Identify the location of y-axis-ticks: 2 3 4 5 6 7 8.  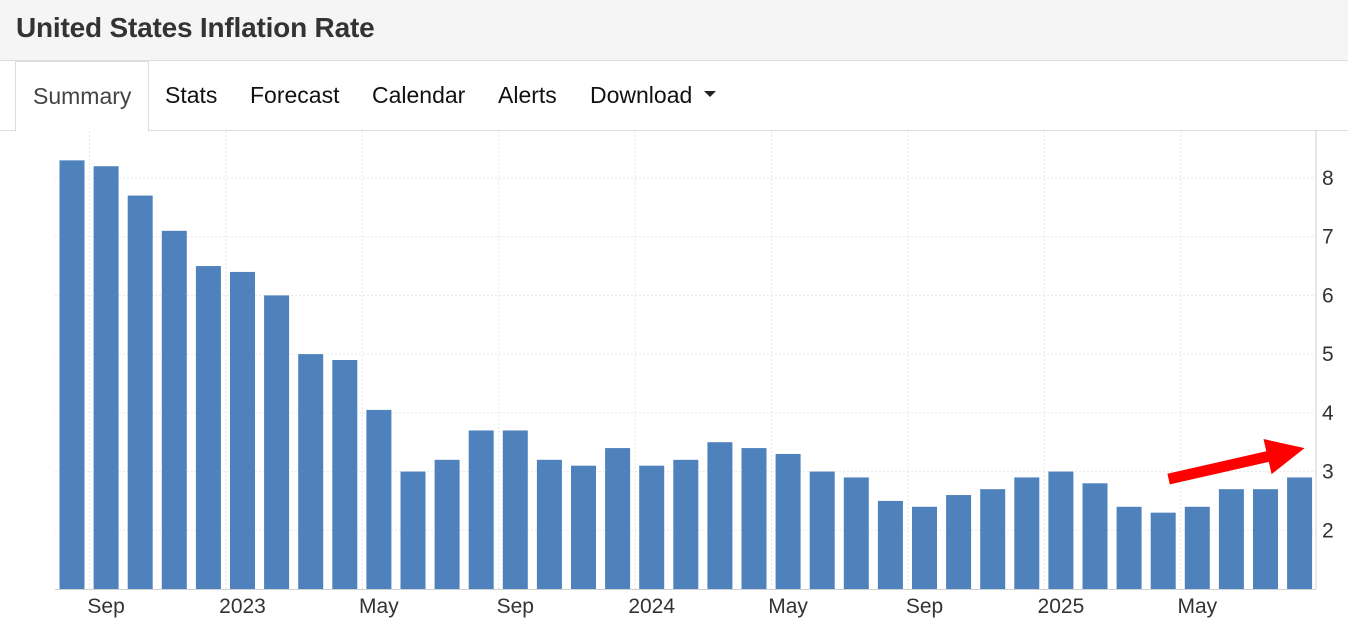
(1328, 354).